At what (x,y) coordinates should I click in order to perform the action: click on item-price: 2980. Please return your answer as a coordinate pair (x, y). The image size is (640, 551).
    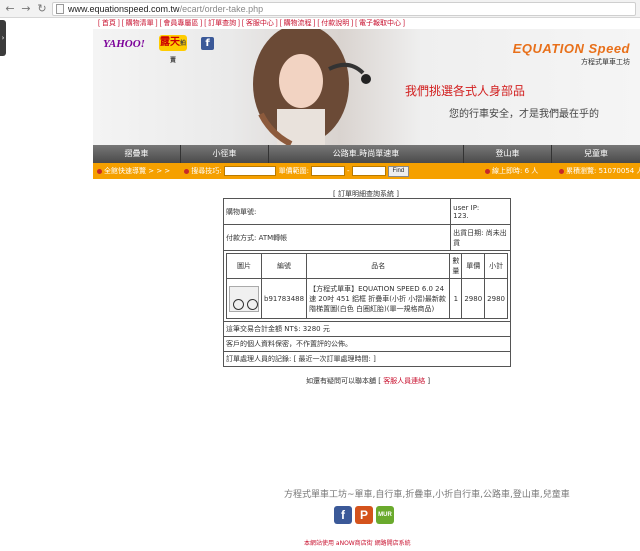
    Looking at the image, I should click on (473, 298).